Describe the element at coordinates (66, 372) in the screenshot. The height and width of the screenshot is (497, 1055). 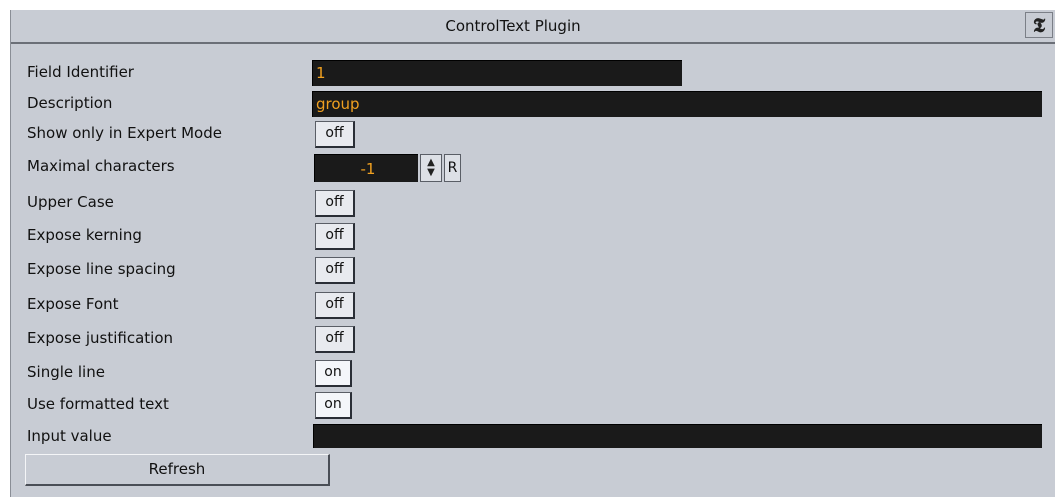
I see `single-line-label: Single line` at that location.